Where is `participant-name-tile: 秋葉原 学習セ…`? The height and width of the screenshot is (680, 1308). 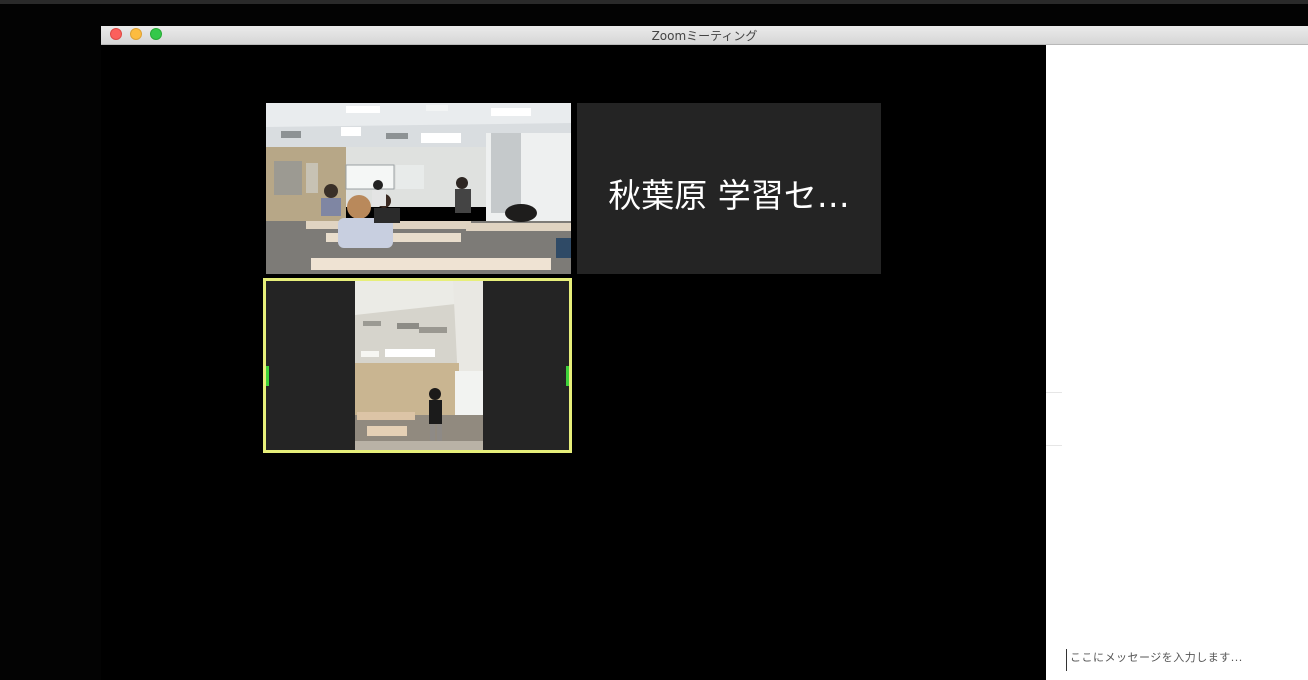 participant-name-tile: 秋葉原 学習セ… is located at coordinates (729, 188).